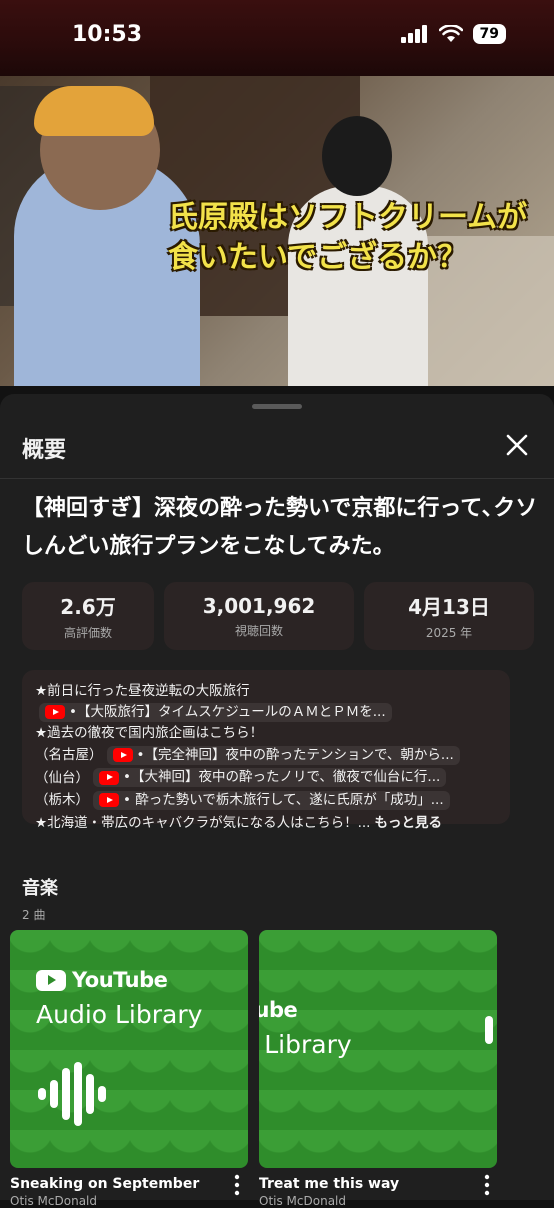 The height and width of the screenshot is (1208, 554). I want to click on youtube-logo: YouTube, so click(102, 980).